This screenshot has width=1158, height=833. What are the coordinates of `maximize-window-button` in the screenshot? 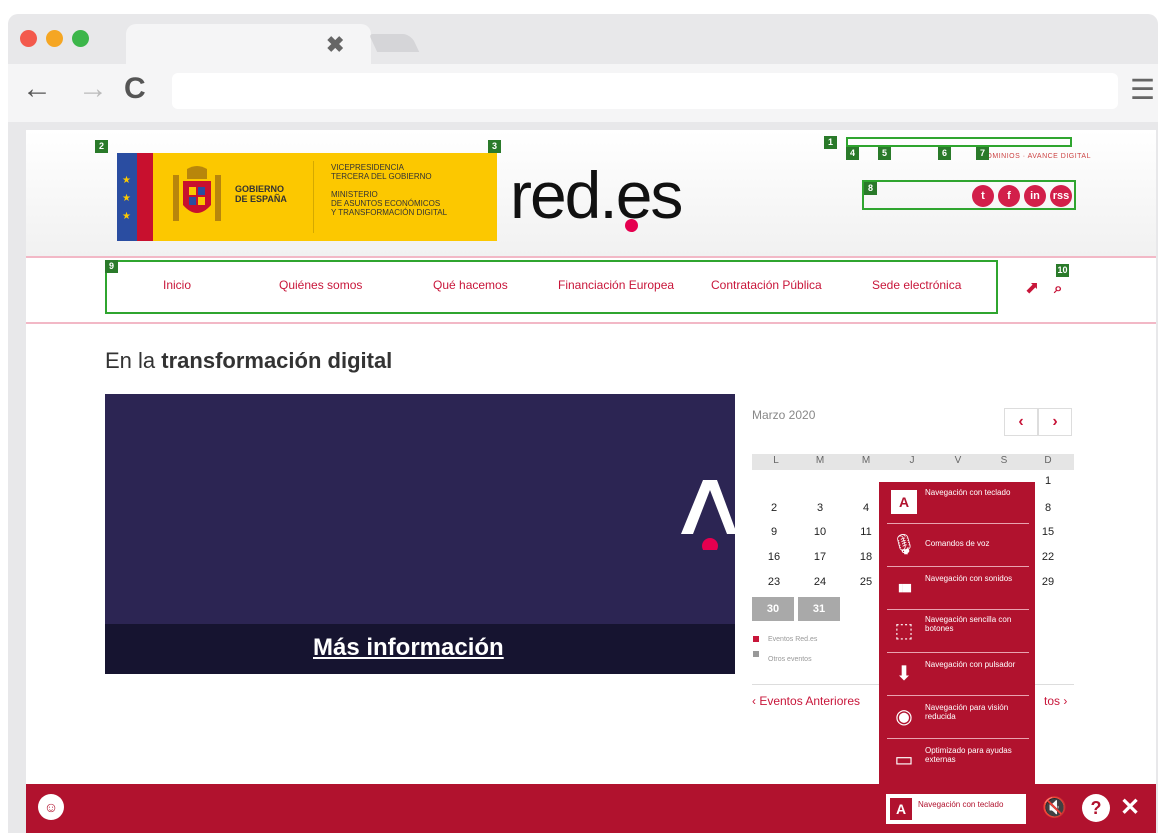 It's located at (80, 38).